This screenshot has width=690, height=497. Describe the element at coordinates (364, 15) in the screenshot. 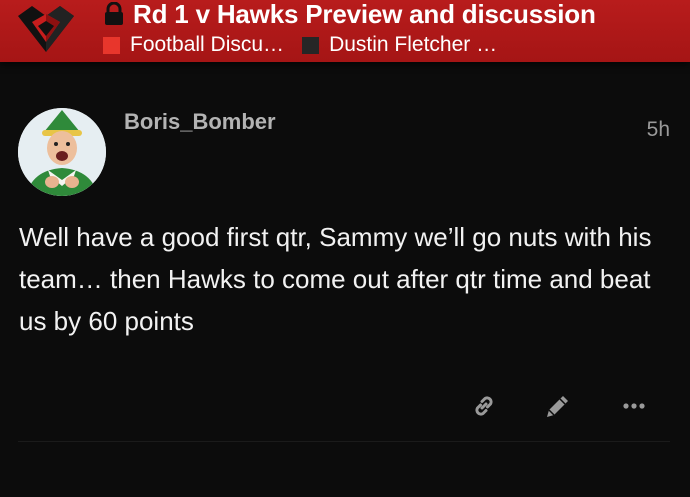

I see `topic-title: Rd 1 v Hawks Preview and discussion` at that location.